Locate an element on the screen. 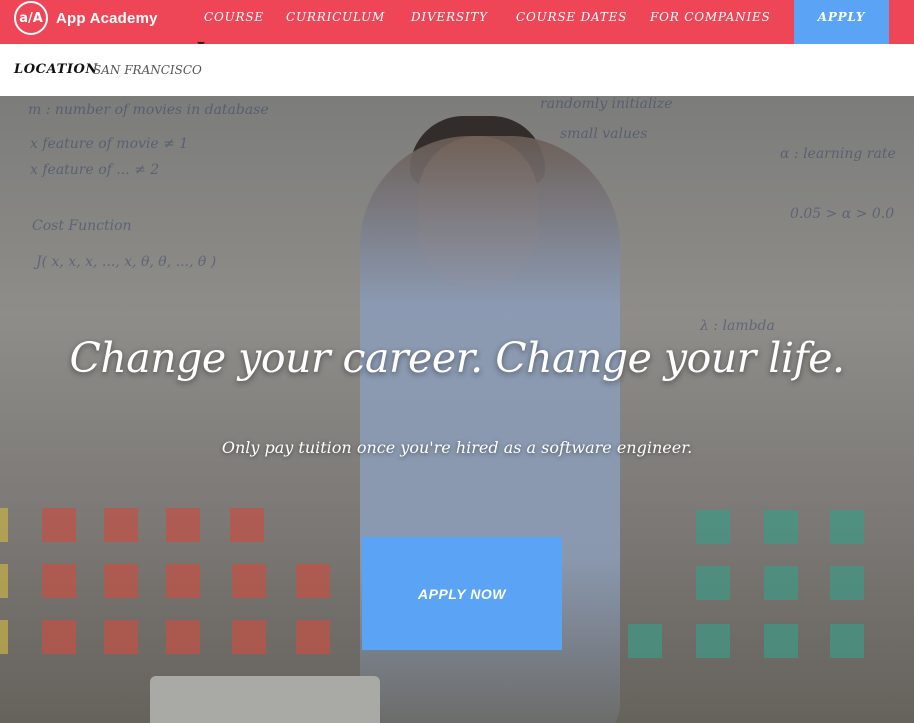 This screenshot has height=723, width=914. location-selector: SAN FRANCISCO is located at coordinates (147, 70).